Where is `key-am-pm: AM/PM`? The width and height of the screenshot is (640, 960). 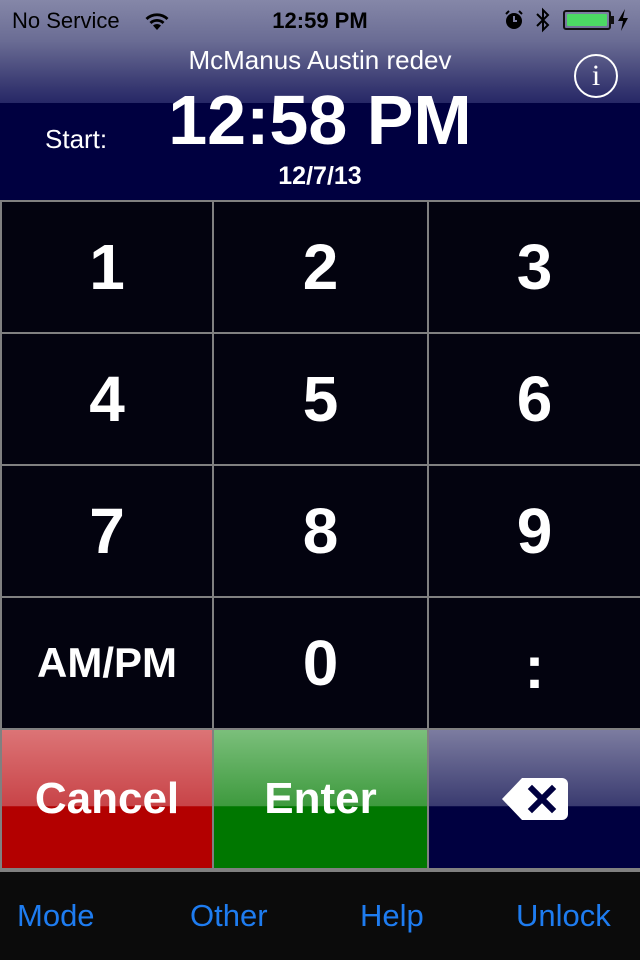 key-am-pm: AM/PM is located at coordinates (107, 663).